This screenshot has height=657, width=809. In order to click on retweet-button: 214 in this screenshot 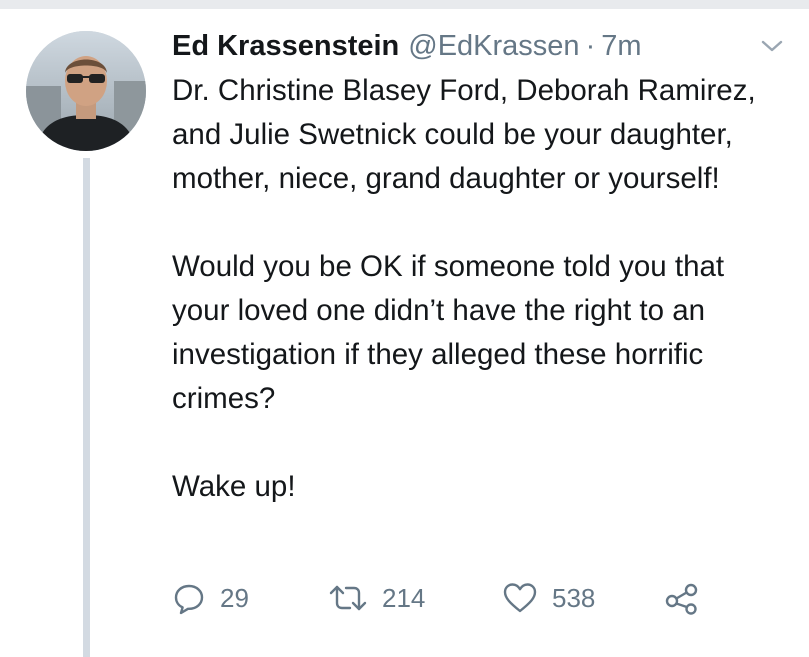, I will do `click(376, 598)`.